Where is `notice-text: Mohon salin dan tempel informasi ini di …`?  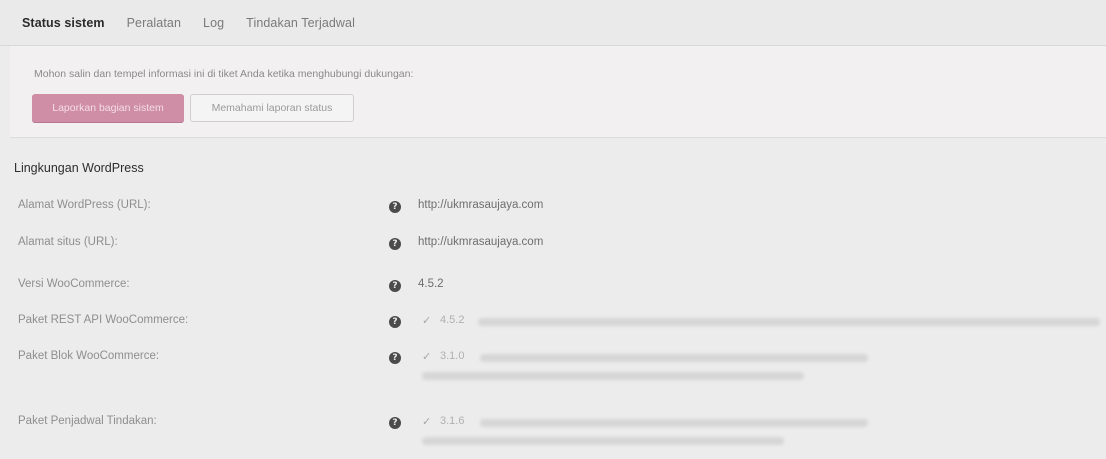
notice-text: Mohon salin dan tempel informasi ini di … is located at coordinates (224, 74).